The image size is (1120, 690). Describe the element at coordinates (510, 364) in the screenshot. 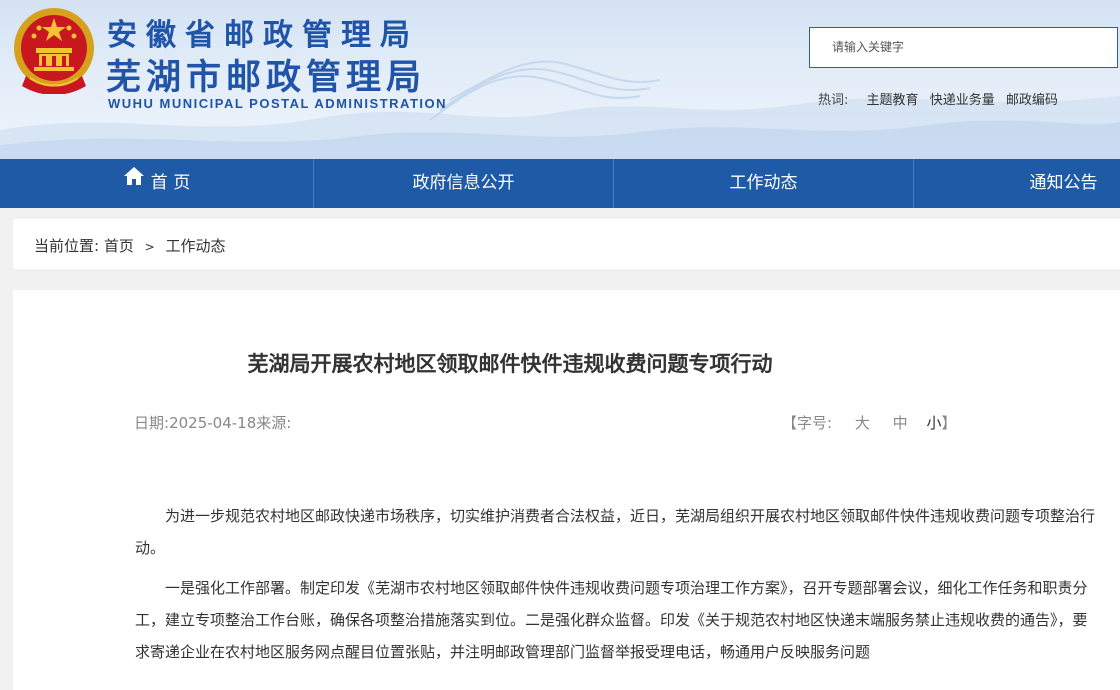

I see `article-title: 芜湖局开展农村地区领取邮件快件违规收费问题专项行动` at that location.